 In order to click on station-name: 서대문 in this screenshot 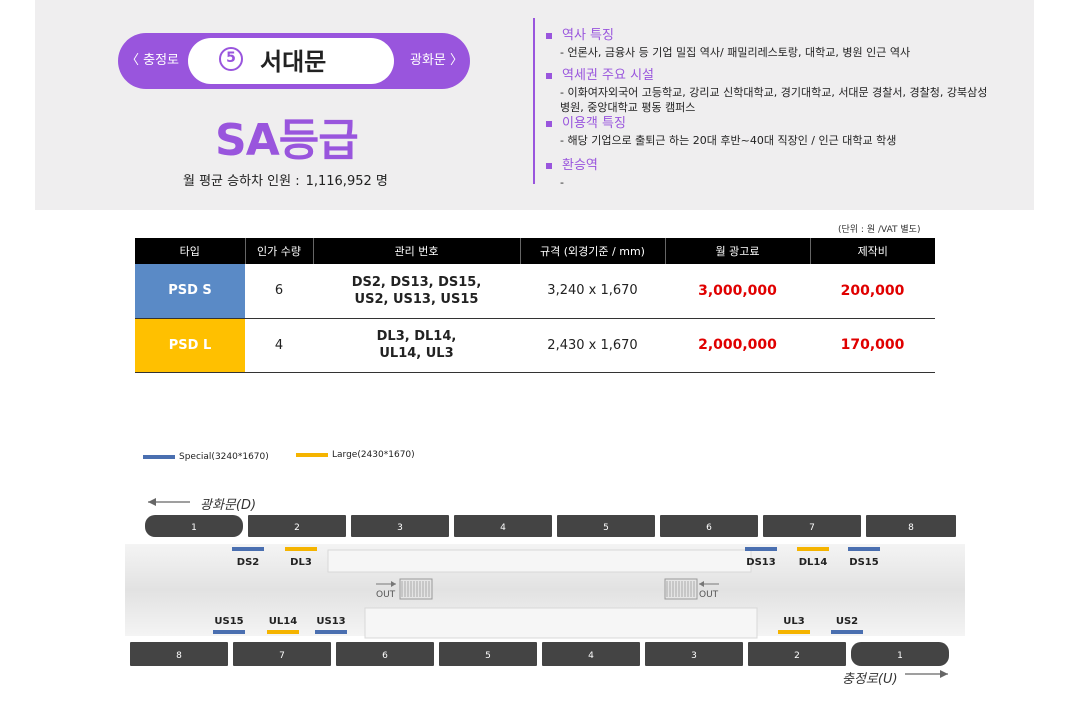, I will do `click(293, 62)`.